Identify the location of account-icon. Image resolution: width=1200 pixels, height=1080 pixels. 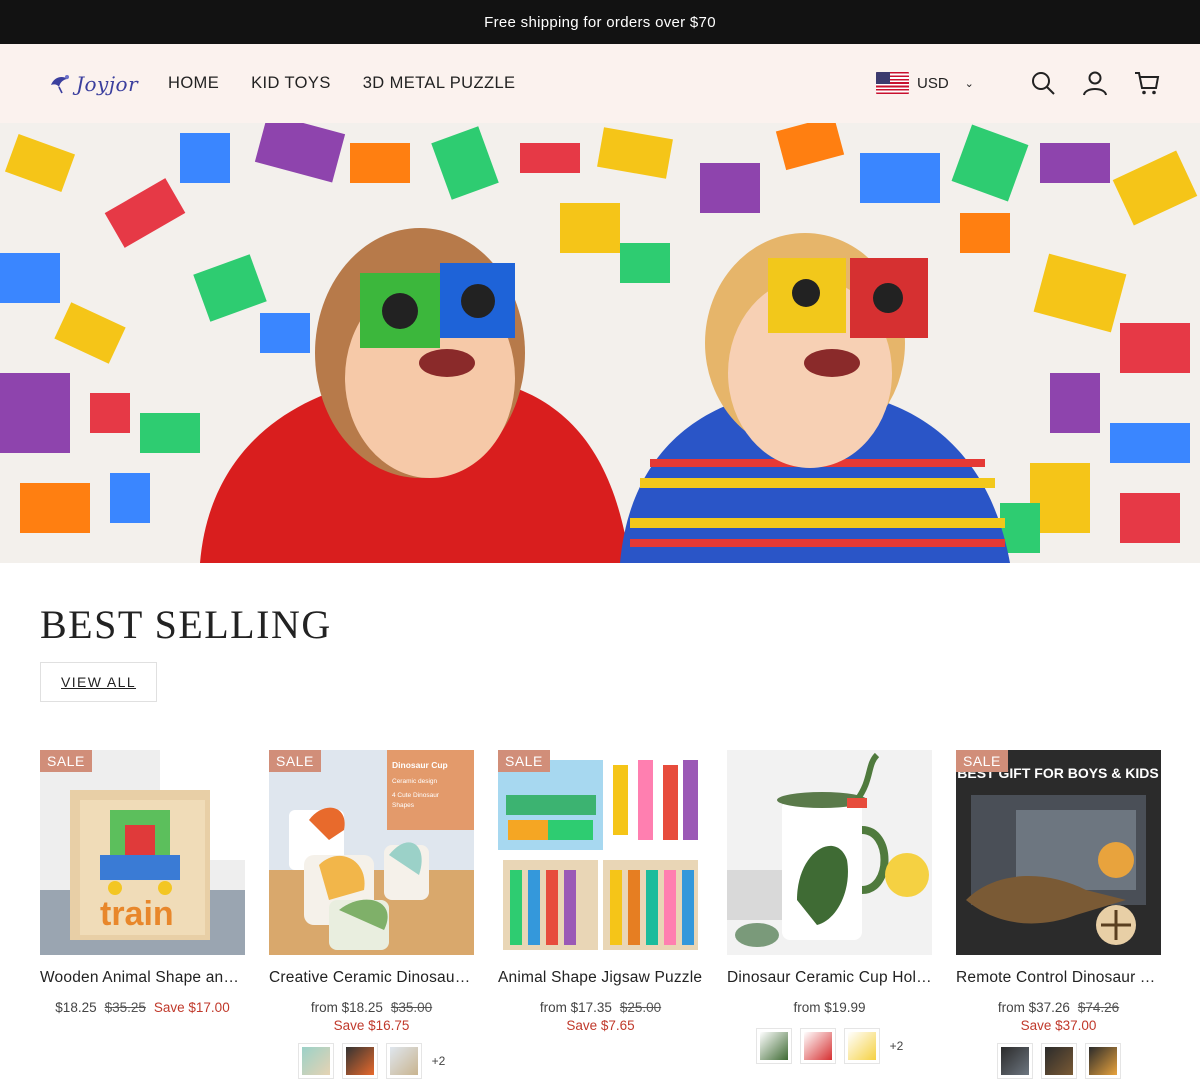
(1095, 83).